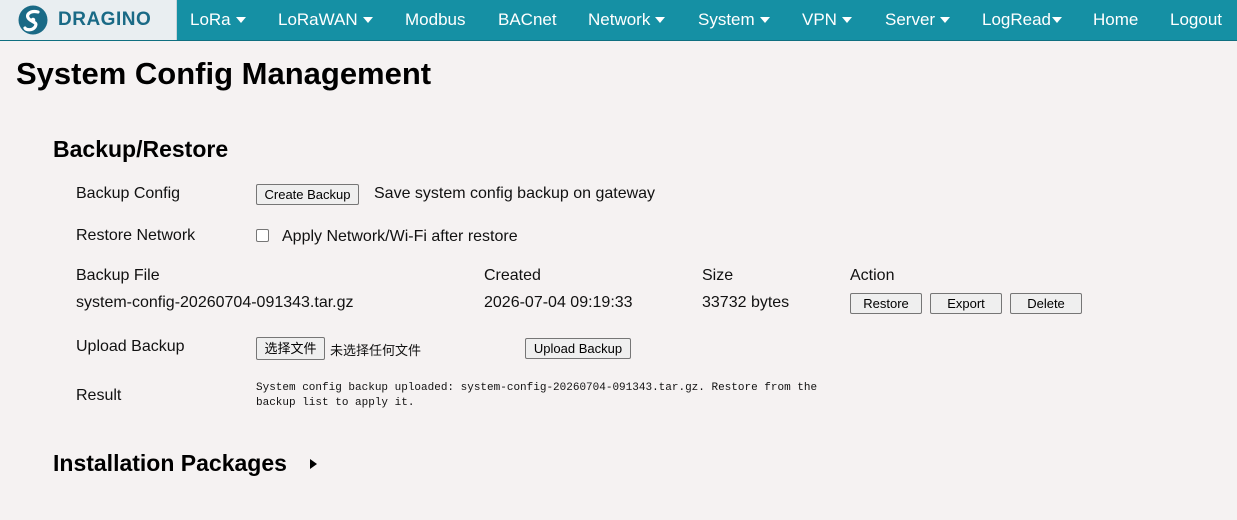 The width and height of the screenshot is (1237, 520). I want to click on logo-text: DRAGINO, so click(105, 19).